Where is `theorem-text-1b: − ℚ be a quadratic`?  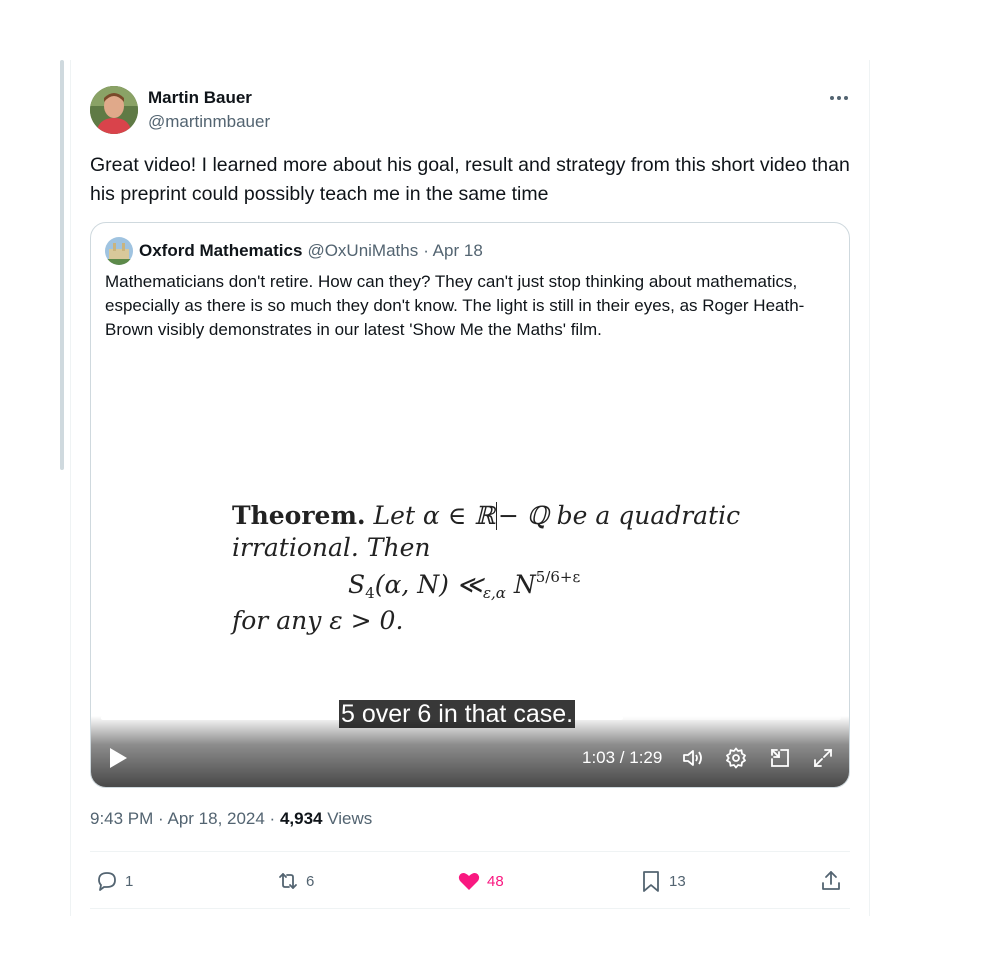 theorem-text-1b: − ℚ be a quadratic is located at coordinates (619, 515).